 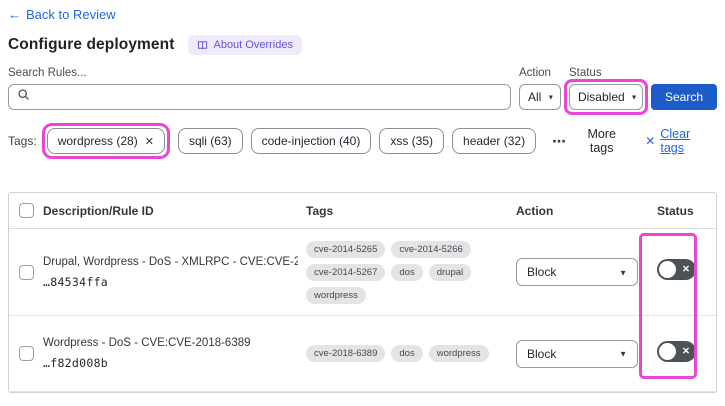 I want to click on tag-pill-sqli: sqli (63), so click(x=210, y=141).